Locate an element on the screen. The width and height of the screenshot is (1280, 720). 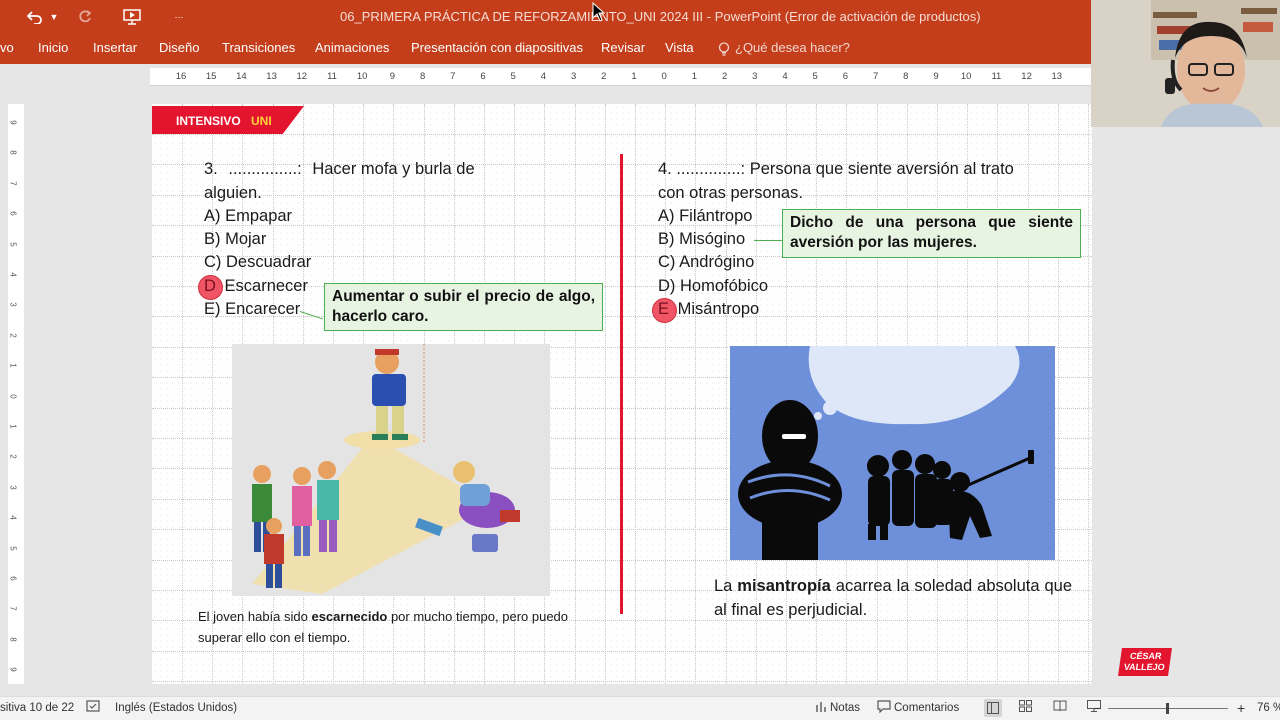
tab-insertar: Insertar is located at coordinates (115, 47).